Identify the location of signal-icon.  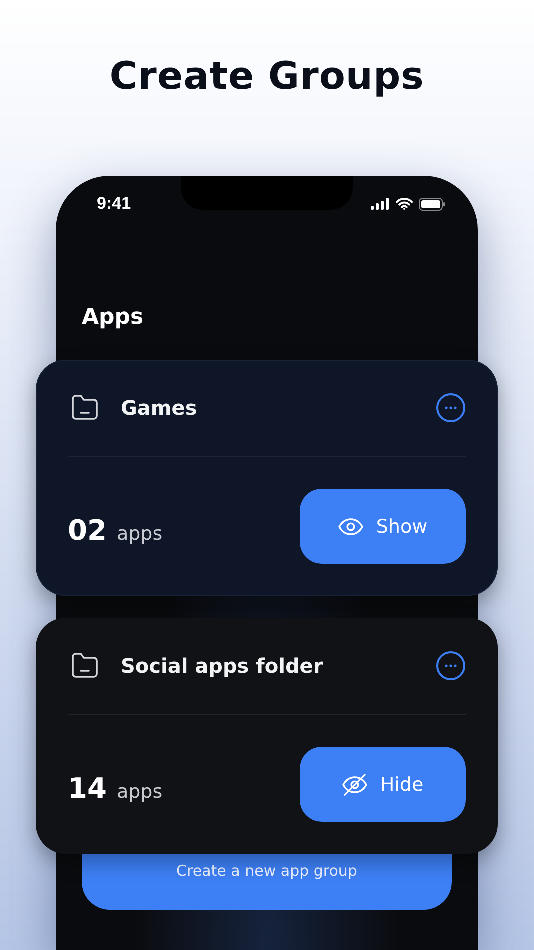
(380, 204).